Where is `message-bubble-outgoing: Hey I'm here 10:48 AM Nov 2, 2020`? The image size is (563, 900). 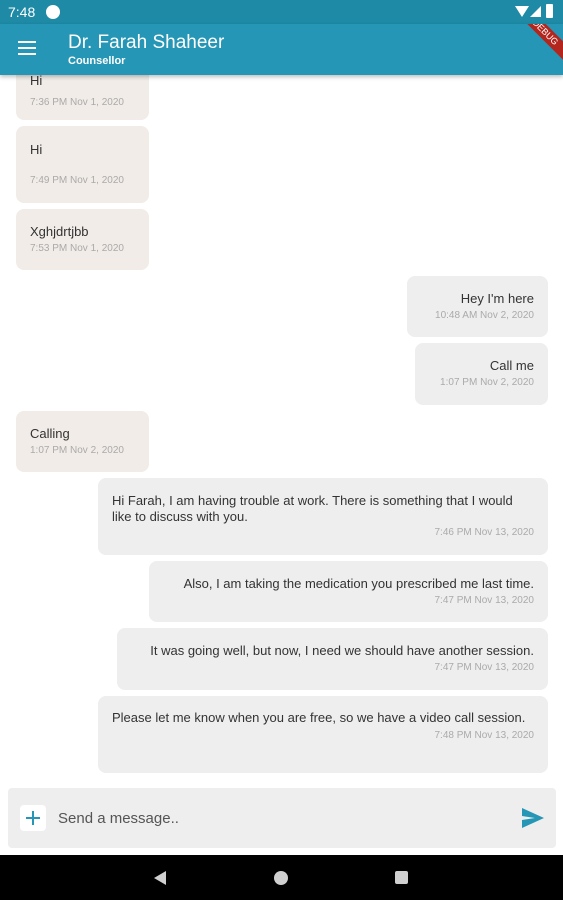
message-bubble-outgoing: Hey I'm here 10:48 AM Nov 2, 2020 is located at coordinates (477, 306).